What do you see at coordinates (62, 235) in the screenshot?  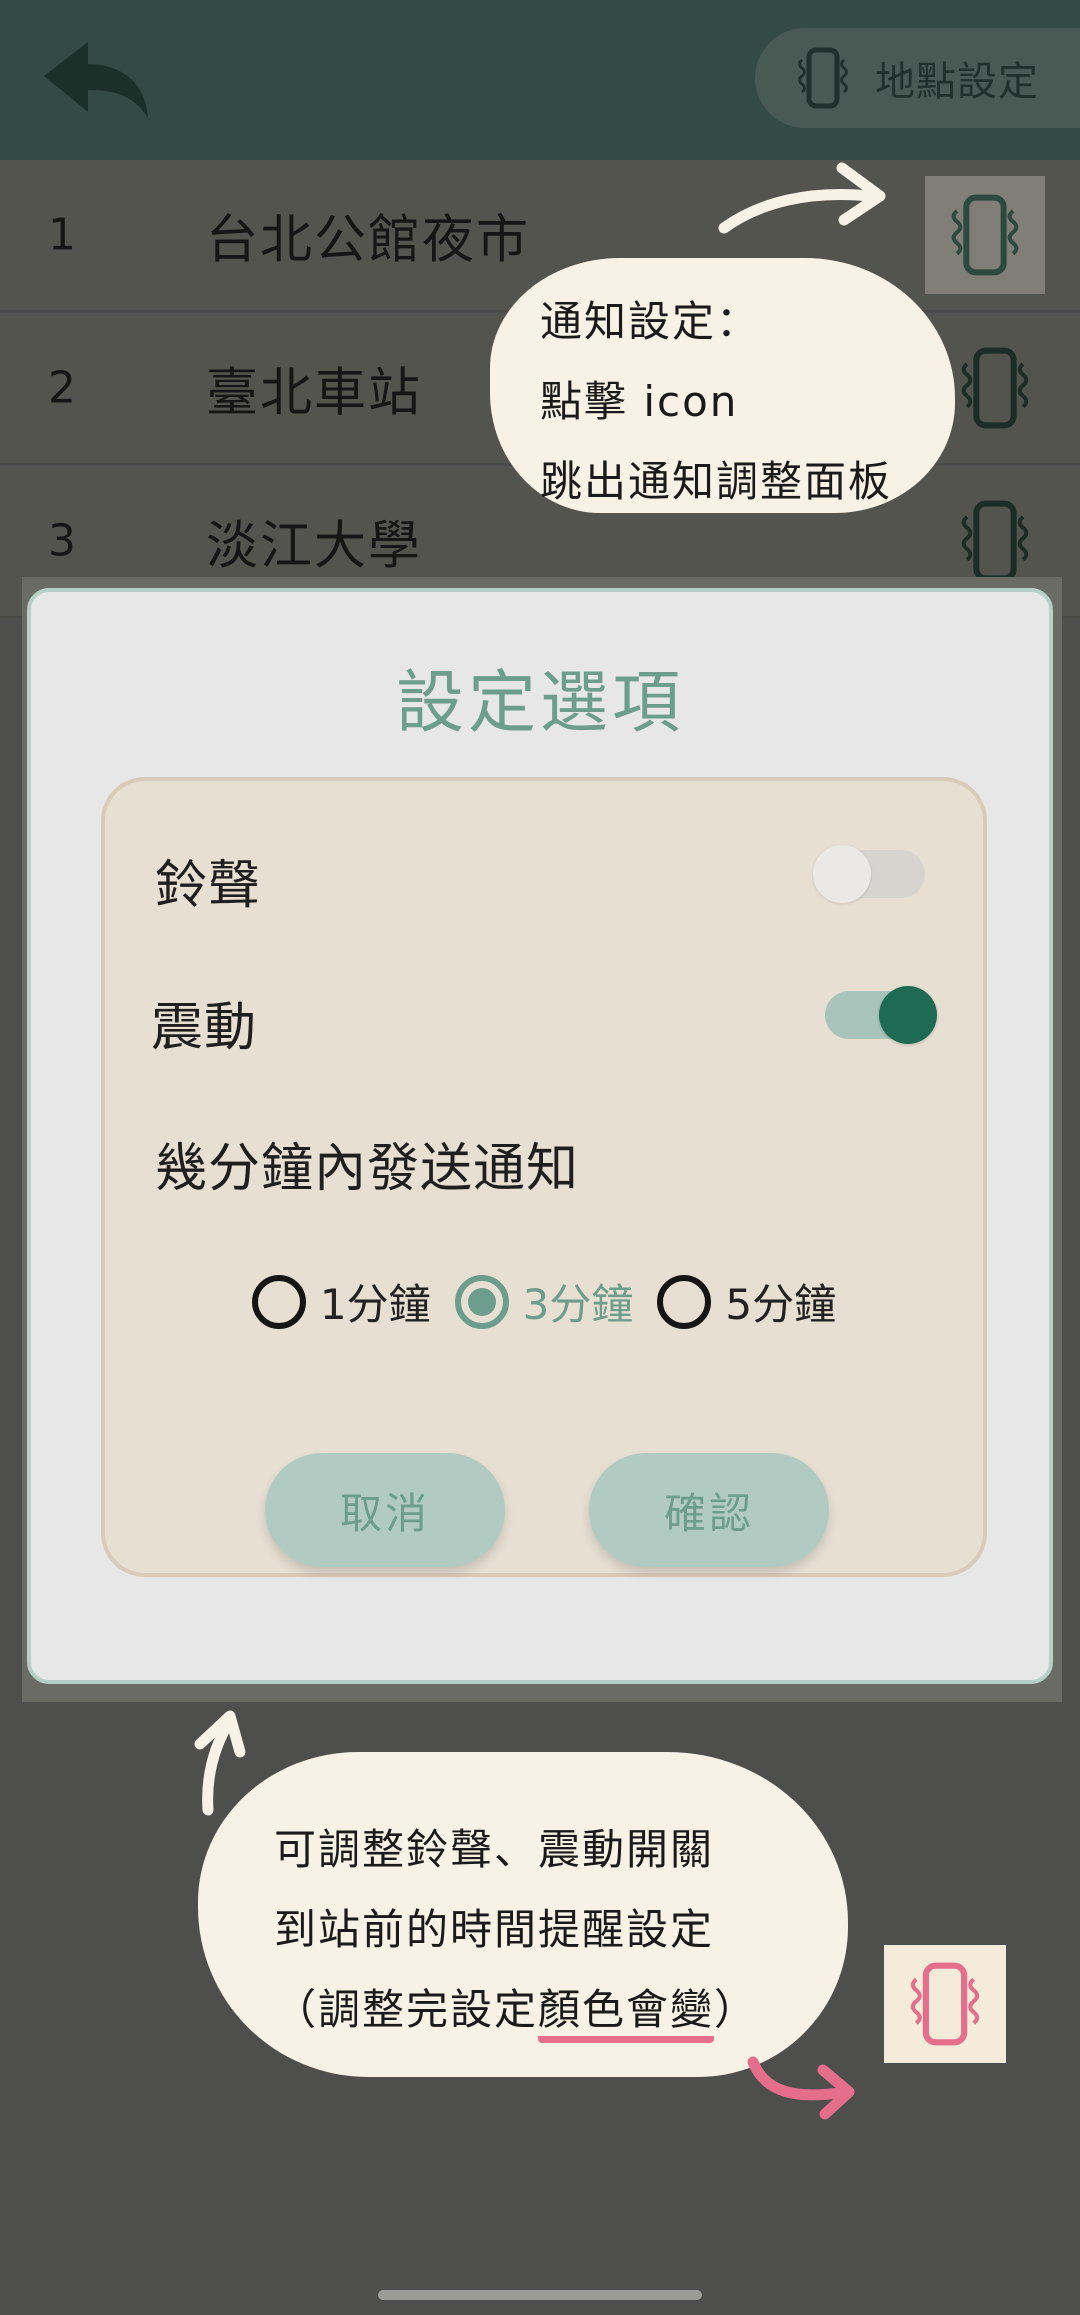 I see `list-item-number: 1` at bounding box center [62, 235].